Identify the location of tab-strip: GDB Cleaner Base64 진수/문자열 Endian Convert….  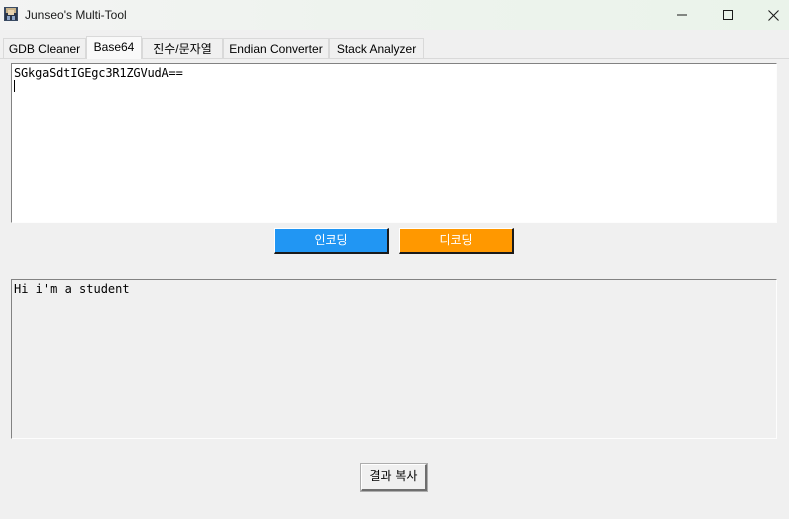
(394, 44).